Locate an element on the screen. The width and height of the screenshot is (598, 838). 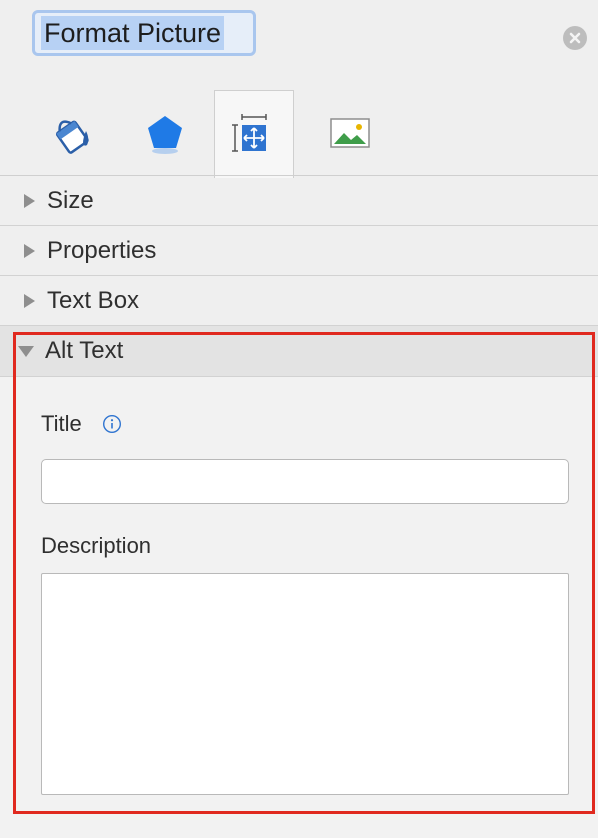
section-label: Text Box is located at coordinates (93, 300).